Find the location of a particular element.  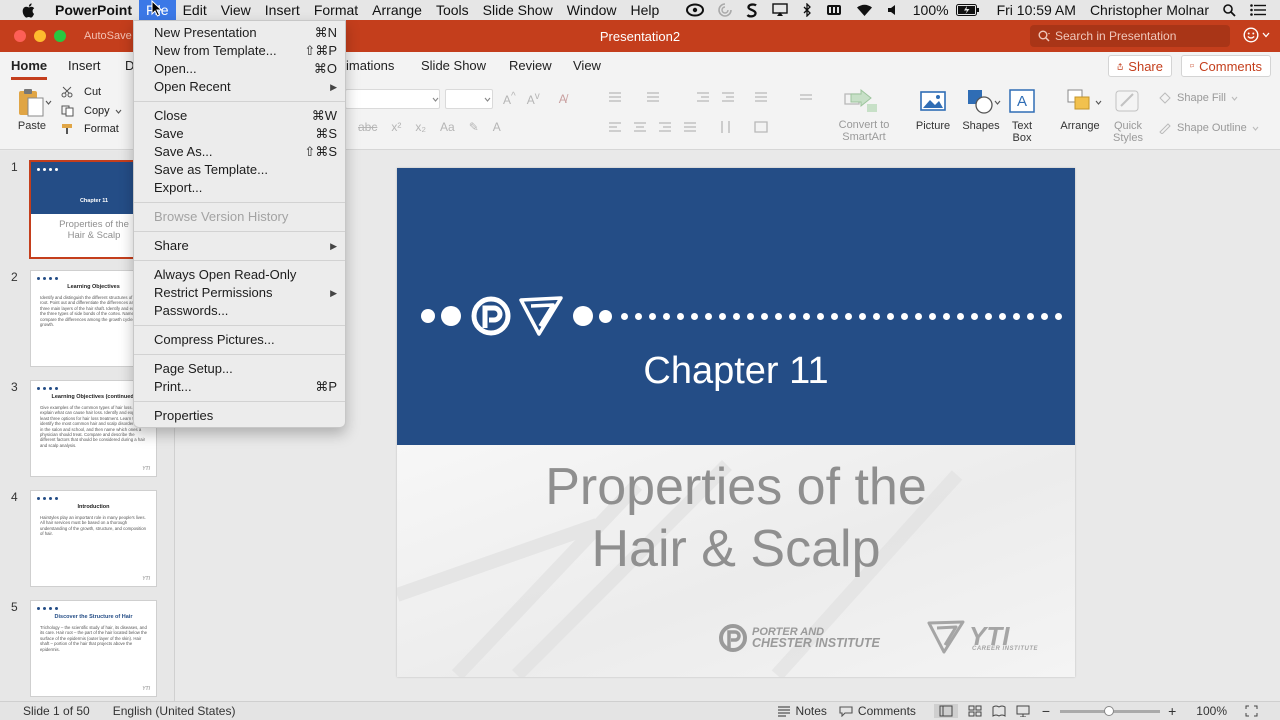

tab-slide-show: Slide Show is located at coordinates (453, 69).